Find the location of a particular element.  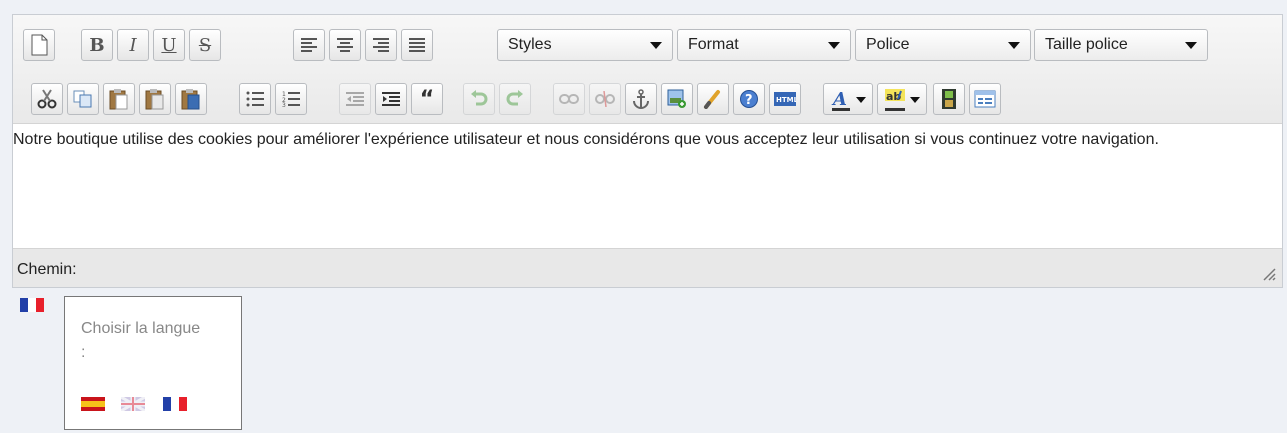

link-button is located at coordinates (569, 99).